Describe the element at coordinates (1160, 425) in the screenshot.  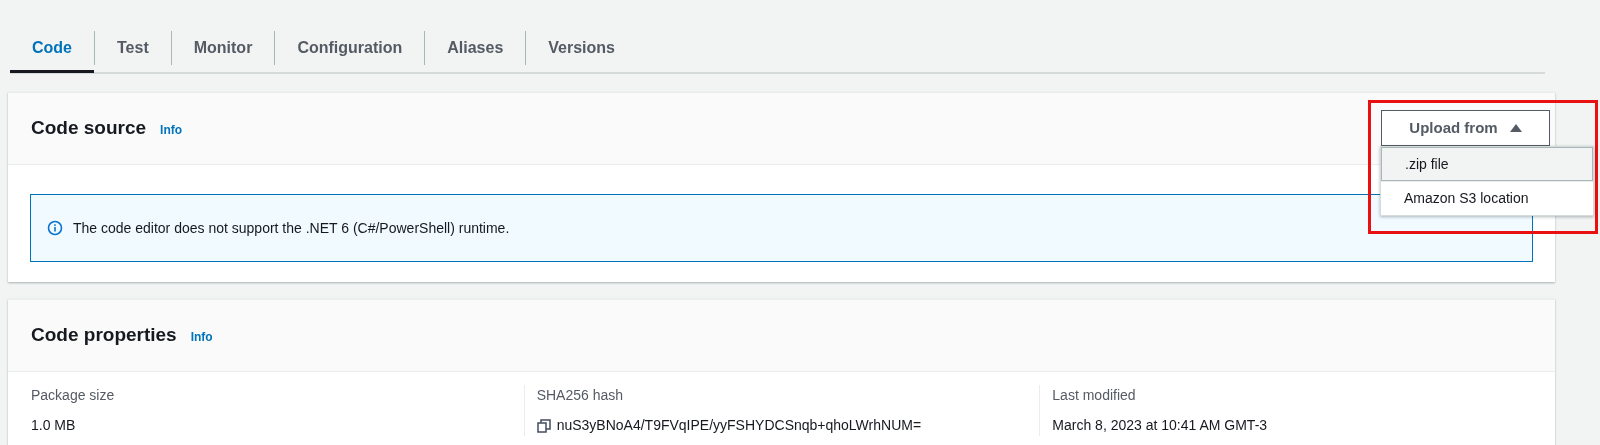
I see `field-value: March 8, 2023 at 10:41 AM GMT-3` at that location.